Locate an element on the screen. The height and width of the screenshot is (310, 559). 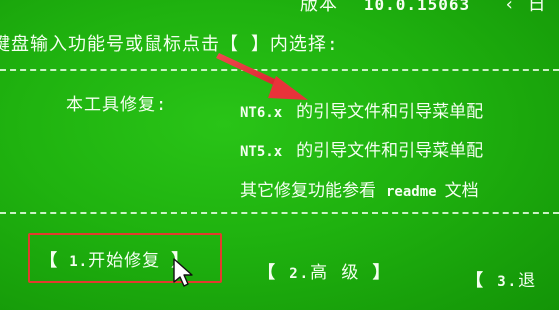
advanced-label: 高 级 is located at coordinates (335, 273).